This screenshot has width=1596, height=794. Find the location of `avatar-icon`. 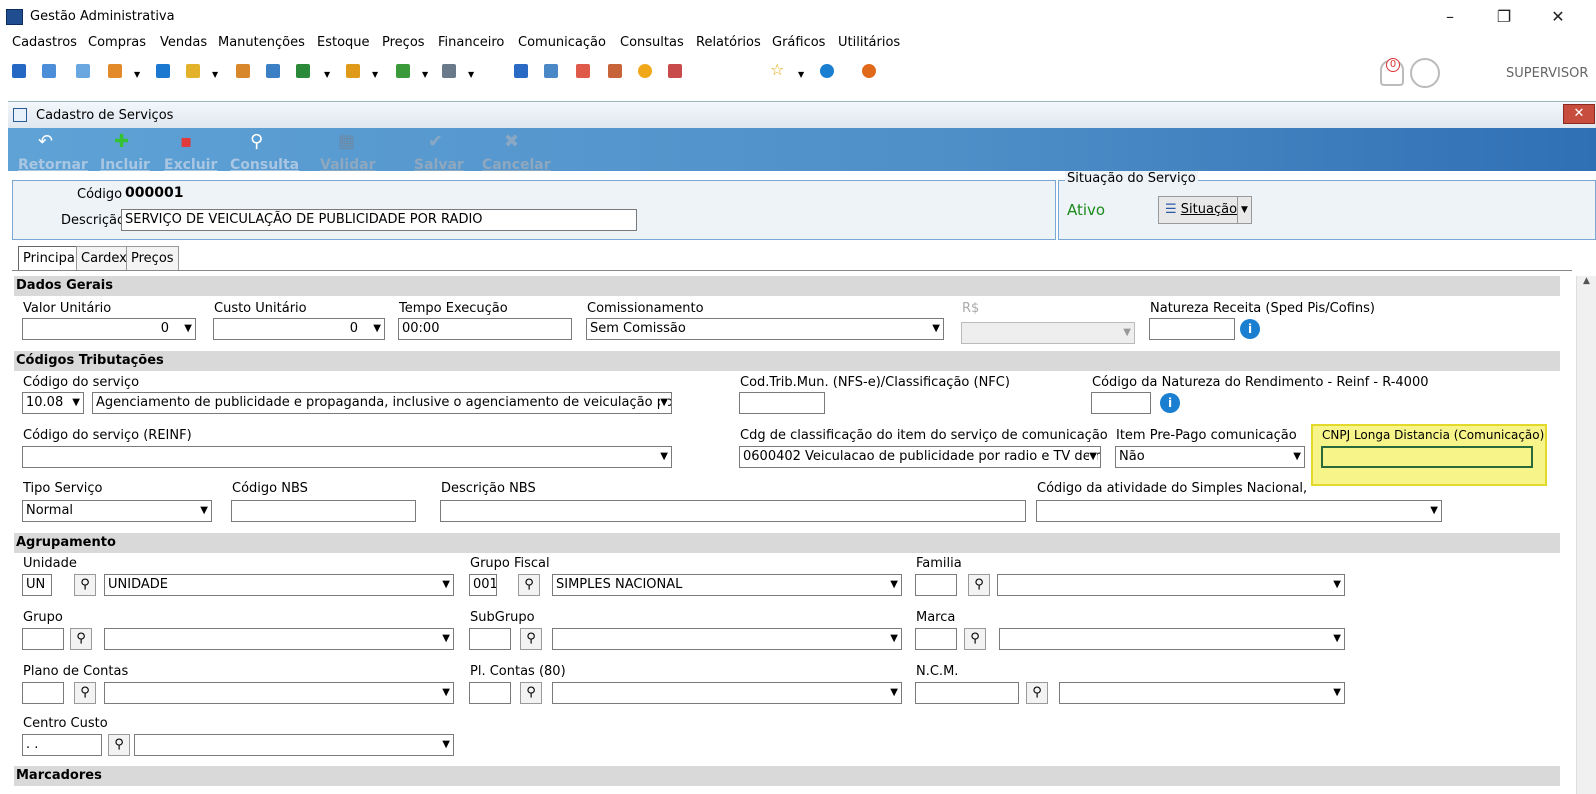

avatar-icon is located at coordinates (1425, 73).